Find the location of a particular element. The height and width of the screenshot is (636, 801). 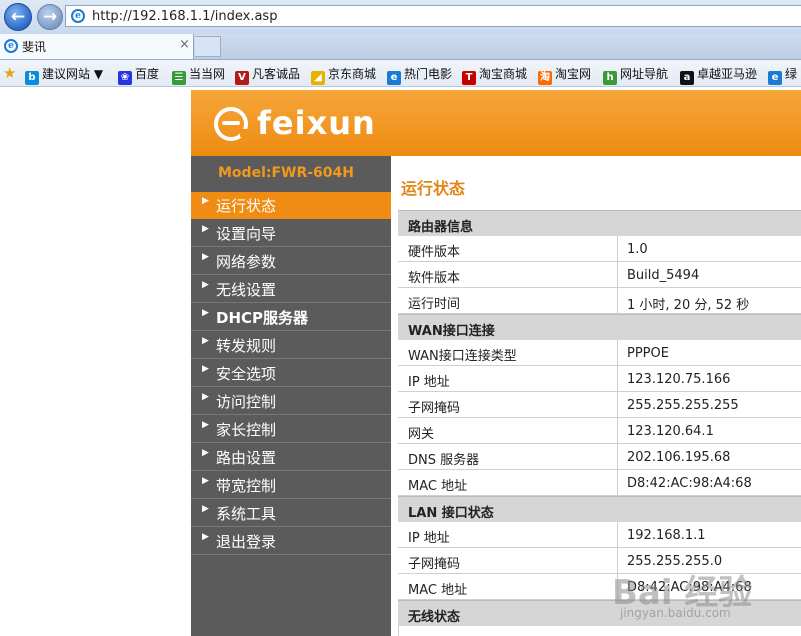

table-row: 网关 123.120.64.1 is located at coordinates (599, 431).